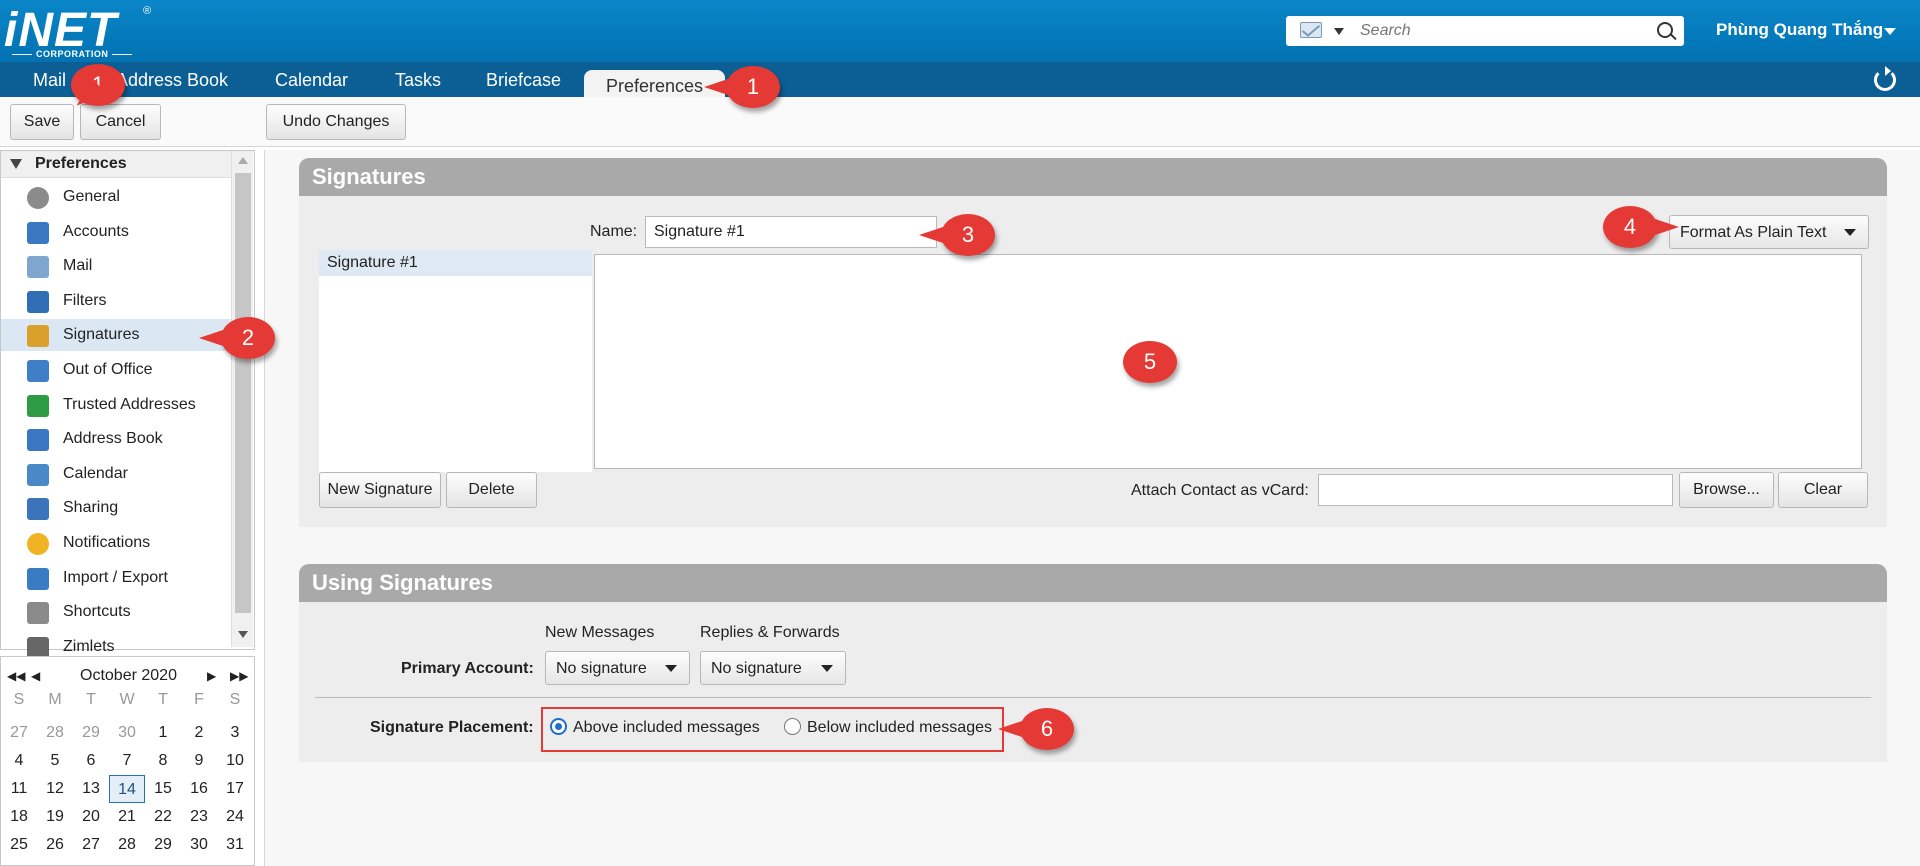 The height and width of the screenshot is (866, 1920). Describe the element at coordinates (1036, 729) in the screenshot. I see `annotation-callout: 6` at that location.